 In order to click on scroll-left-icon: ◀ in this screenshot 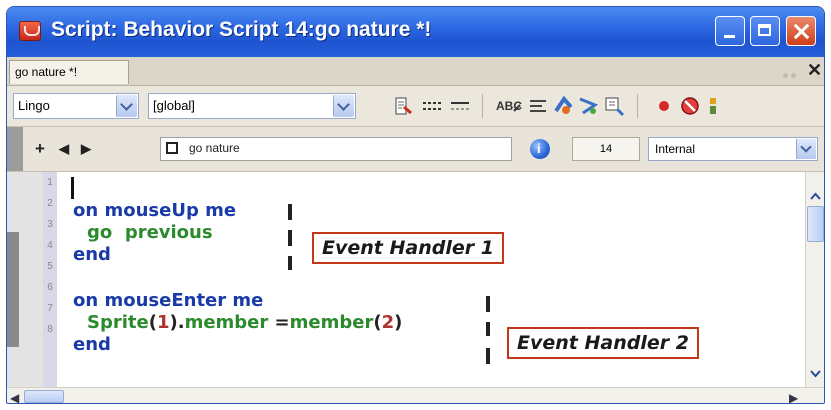, I will do `click(14, 397)`.